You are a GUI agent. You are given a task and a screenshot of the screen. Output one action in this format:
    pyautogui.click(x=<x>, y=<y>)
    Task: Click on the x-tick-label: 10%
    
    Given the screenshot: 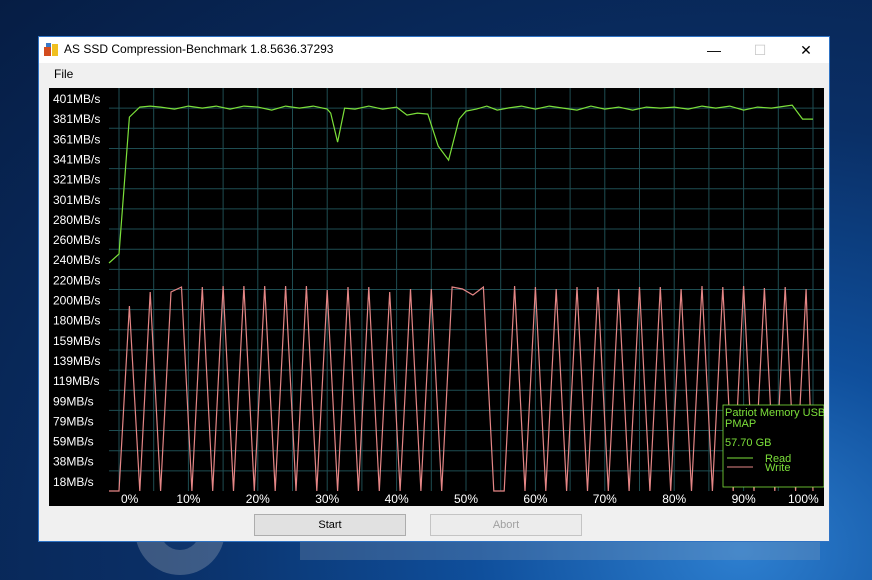 What is the action you would take?
    pyautogui.click(x=188, y=499)
    